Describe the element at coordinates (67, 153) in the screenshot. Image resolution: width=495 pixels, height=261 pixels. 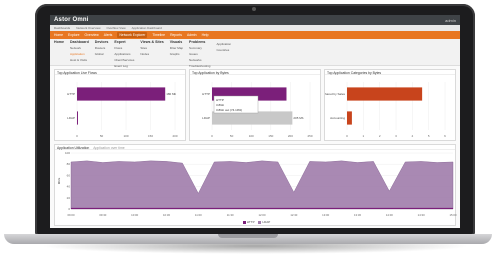
I see `y-tick-label: 100` at that location.